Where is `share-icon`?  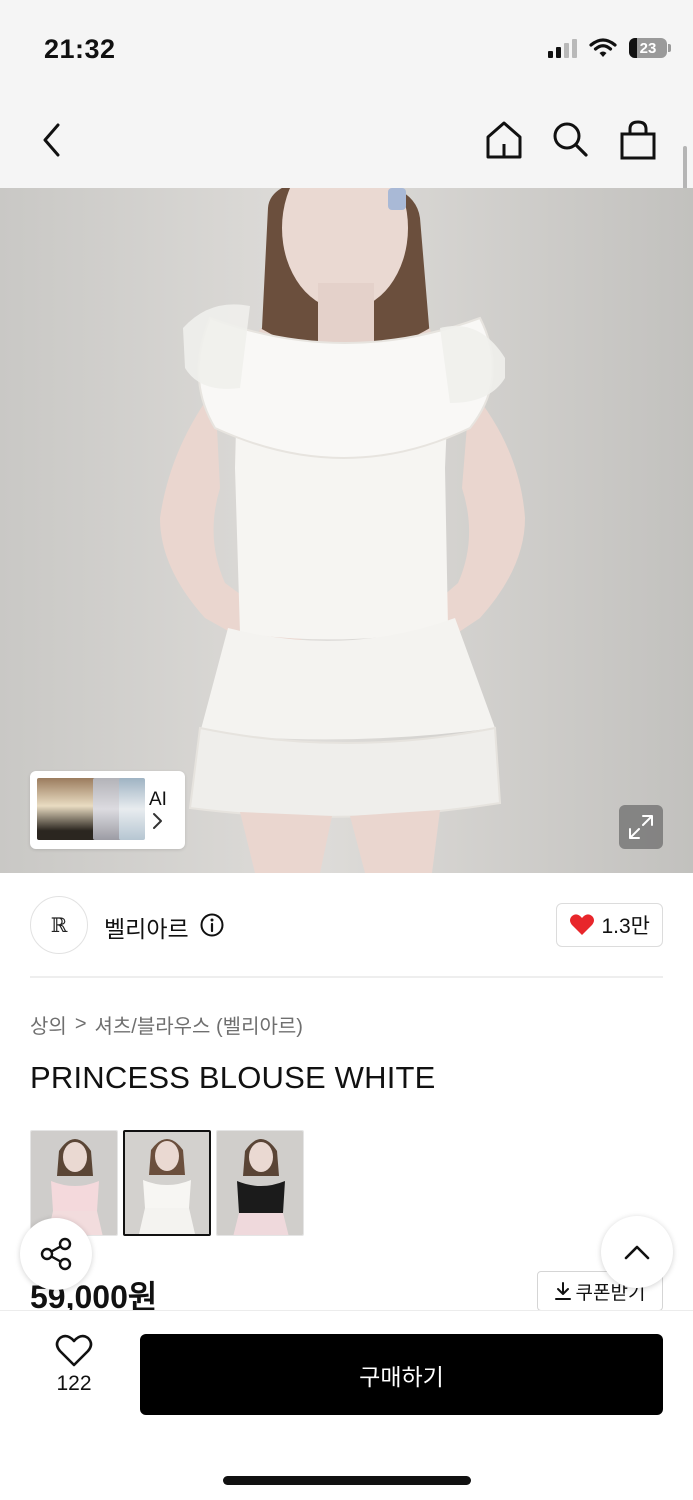 share-icon is located at coordinates (56, 1254).